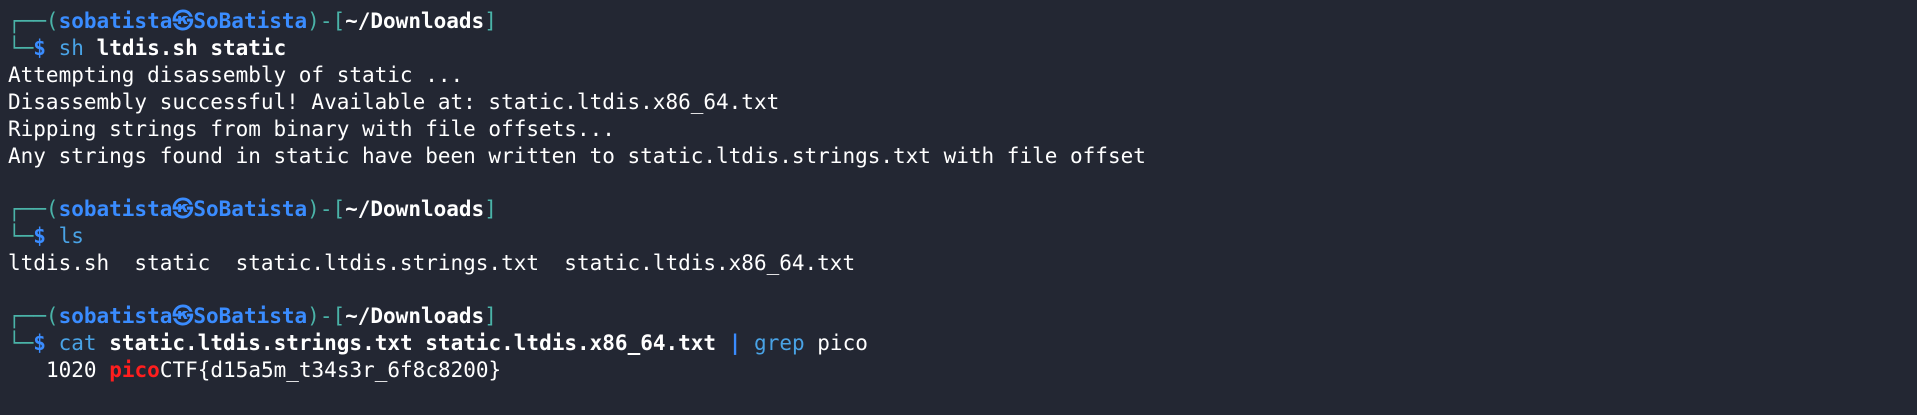 The width and height of the screenshot is (1917, 415). What do you see at coordinates (962, 48) in the screenshot?
I see `command-line: └─$ sh ltdis.sh static` at bounding box center [962, 48].